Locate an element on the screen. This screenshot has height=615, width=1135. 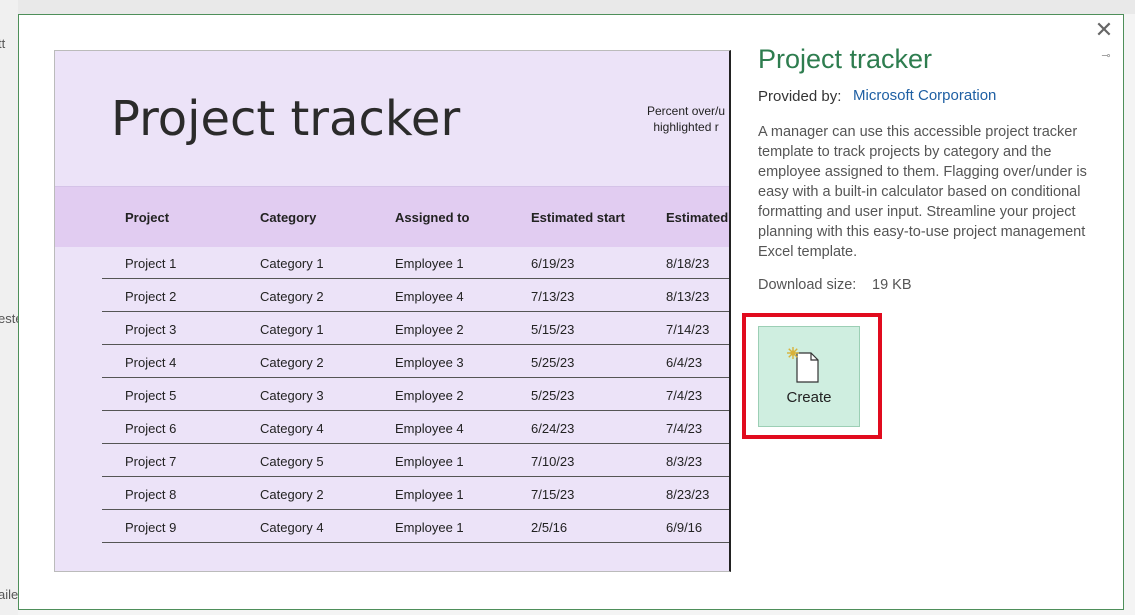
table-cell: Employee 3 is located at coordinates (429, 362).